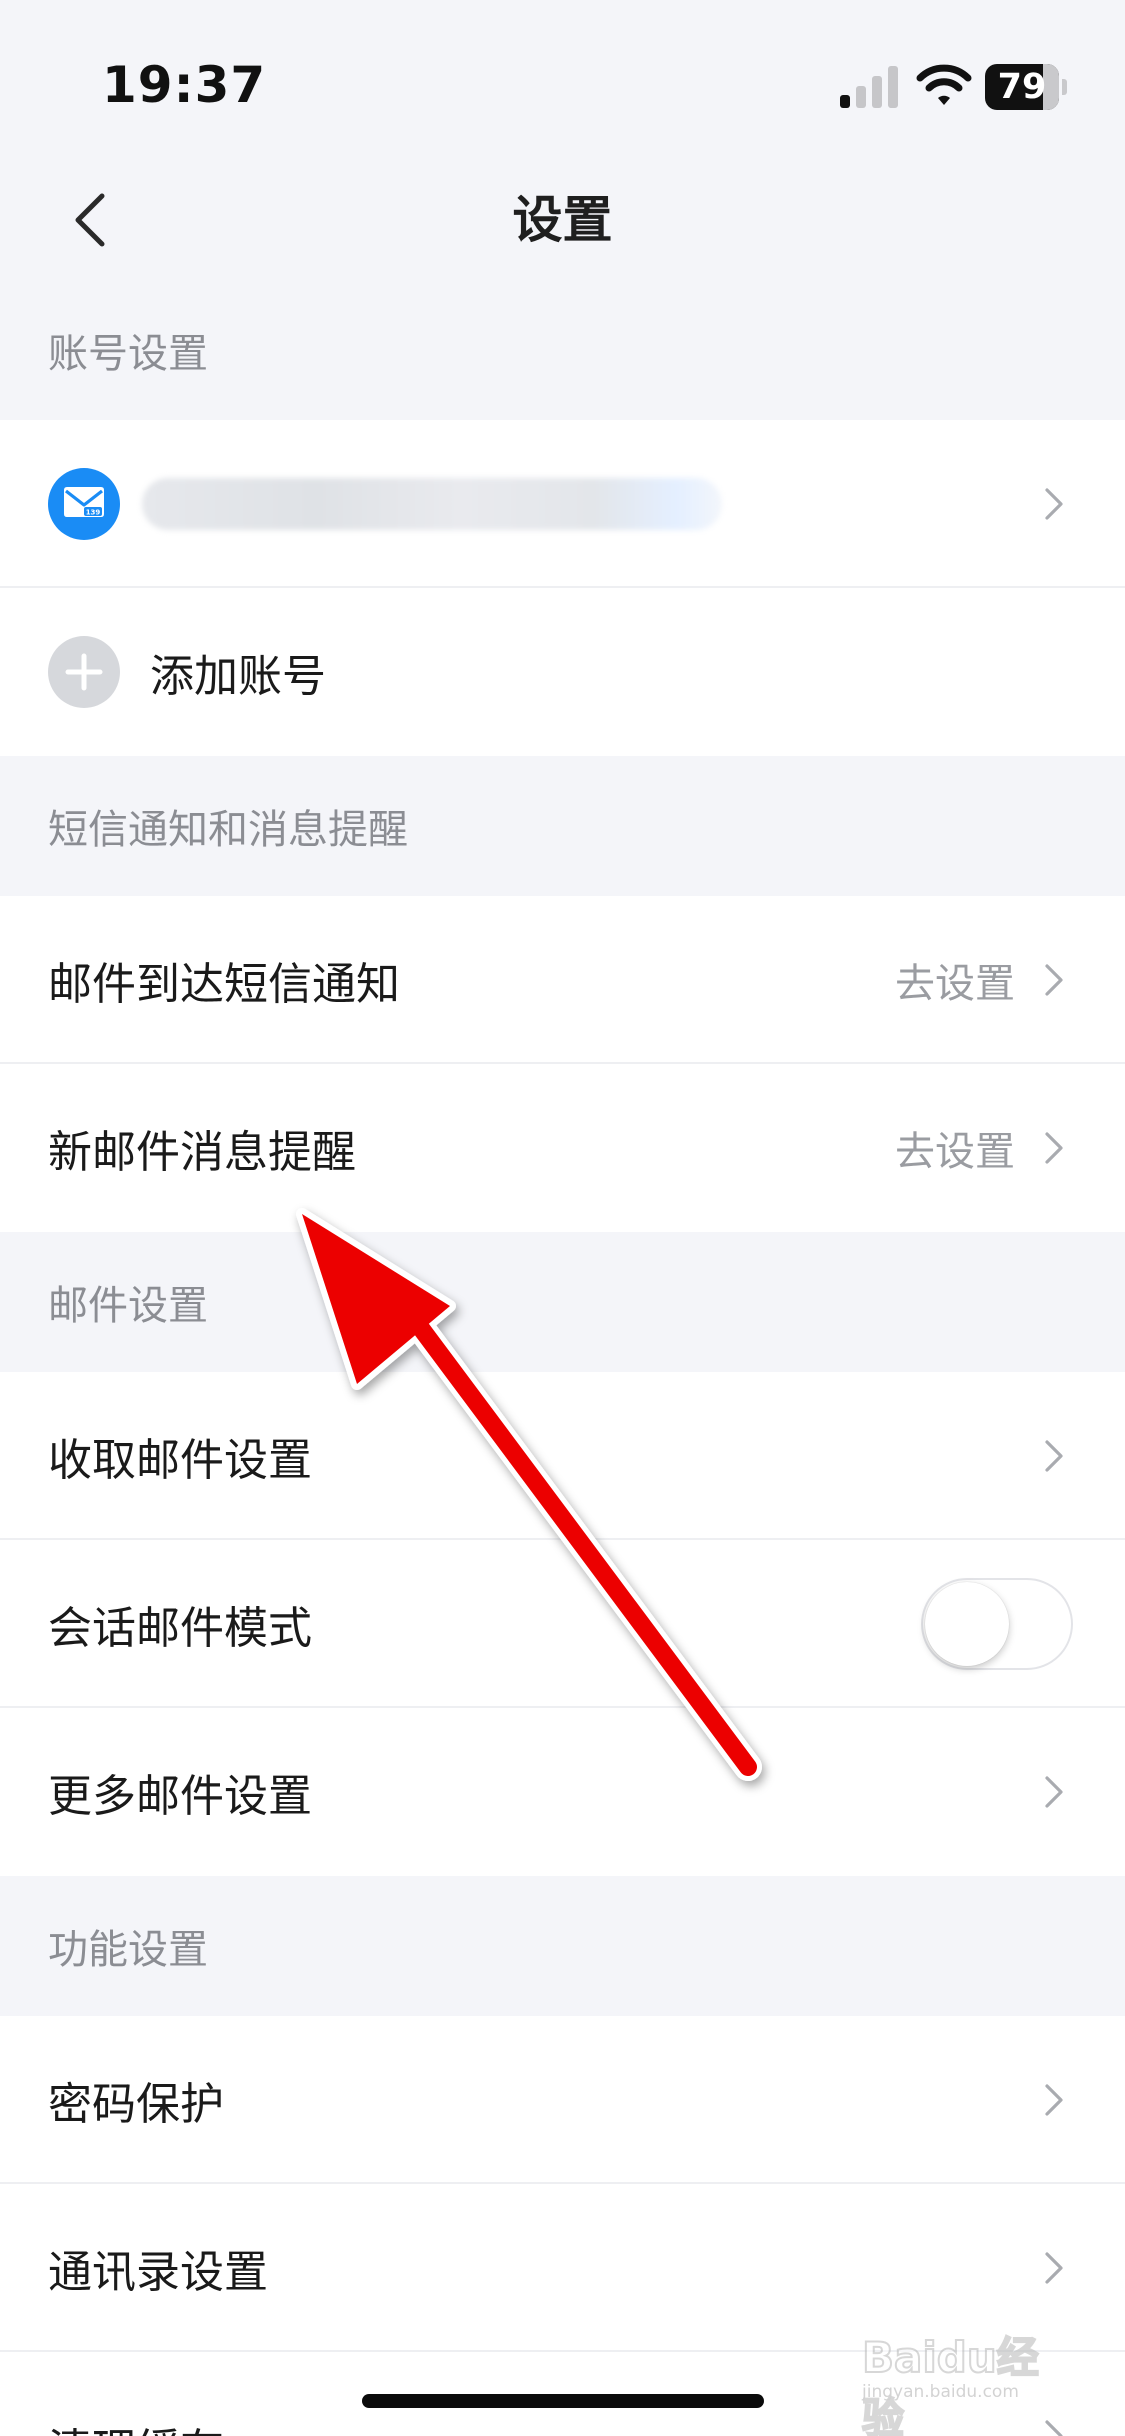 The width and height of the screenshot is (1125, 2436). Describe the element at coordinates (180, 1460) in the screenshot. I see `row-label: 收取邮件设置` at that location.